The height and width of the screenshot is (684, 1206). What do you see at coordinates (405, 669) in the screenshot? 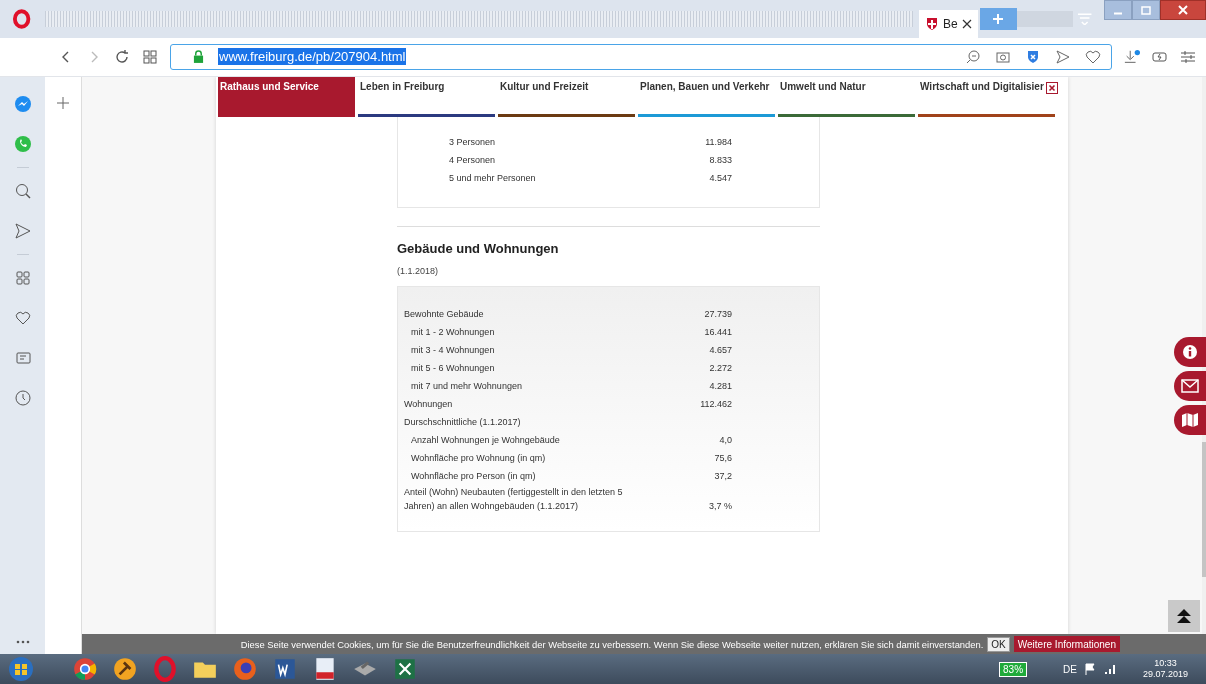
I see `excel-icon` at bounding box center [405, 669].